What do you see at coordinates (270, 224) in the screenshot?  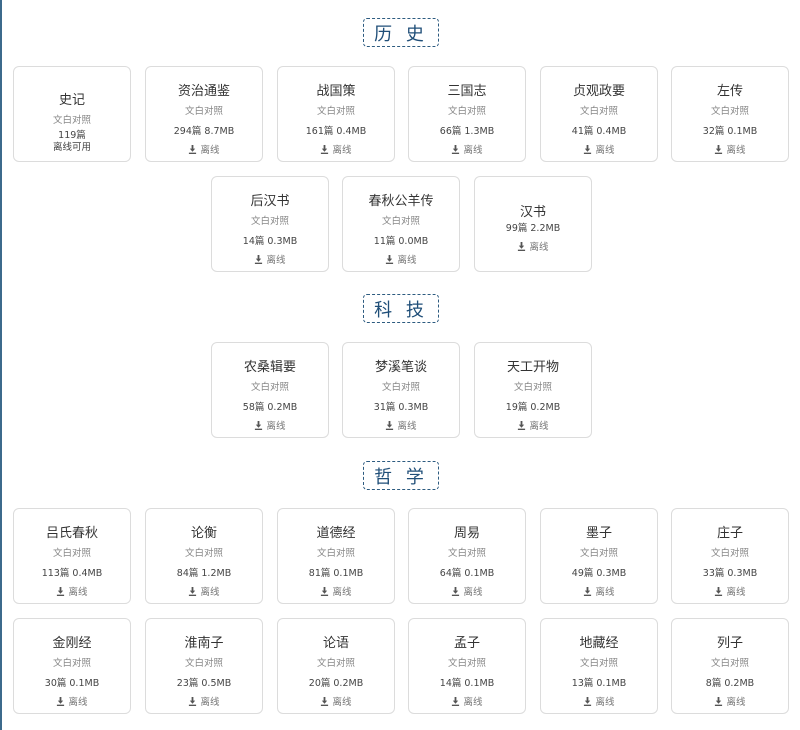 I see `book-card-houhanshu: 后汉书 文白对照 14篇 0.3MB 离线` at bounding box center [270, 224].